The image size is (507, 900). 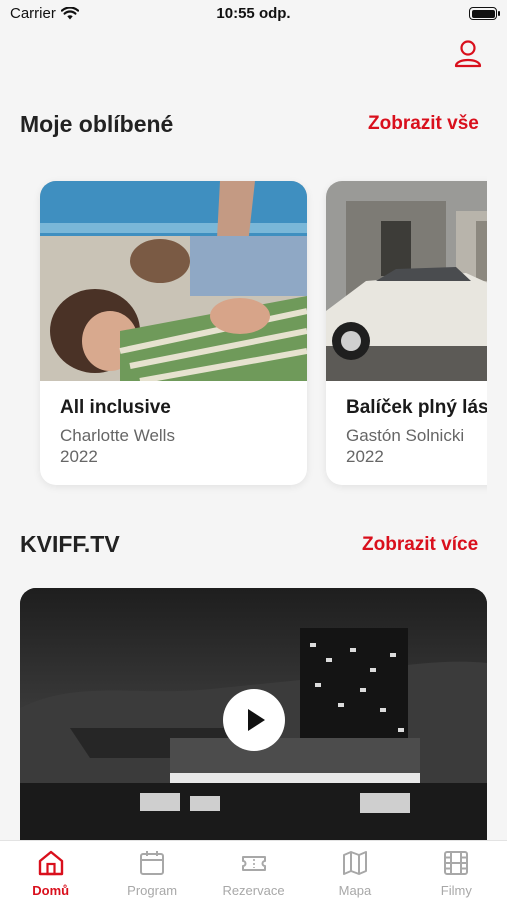 I want to click on tab-reservations: Rezervace, so click(x=253, y=870).